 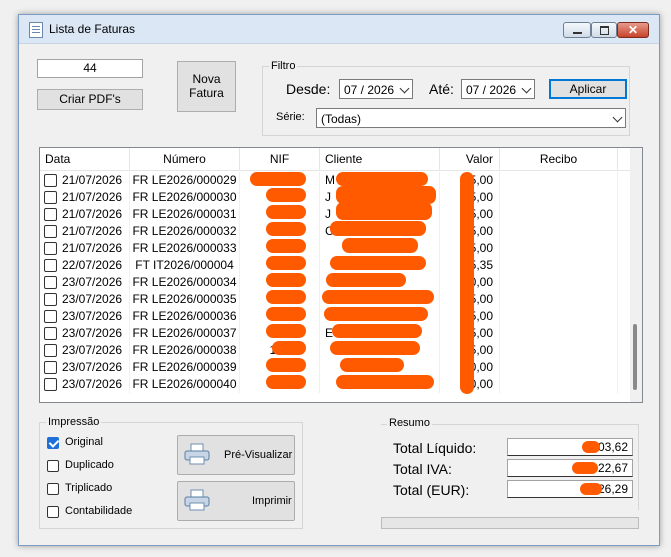 What do you see at coordinates (335, 367) in the screenshot?
I see `table-row: 23/07/2026FR LE2026/000039220,00` at bounding box center [335, 367].